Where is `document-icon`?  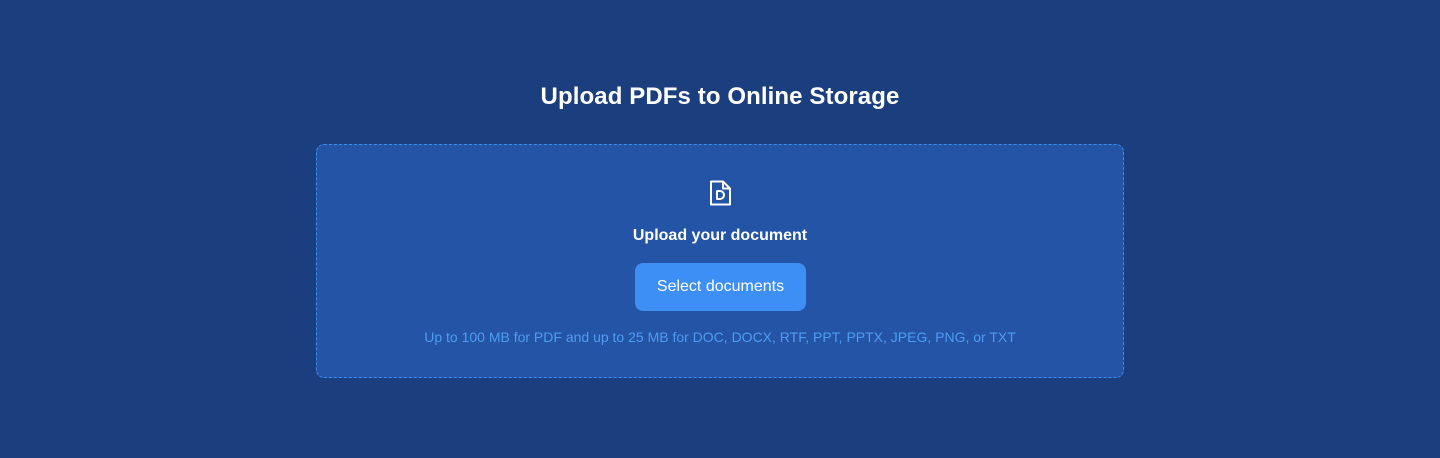 document-icon is located at coordinates (721, 193).